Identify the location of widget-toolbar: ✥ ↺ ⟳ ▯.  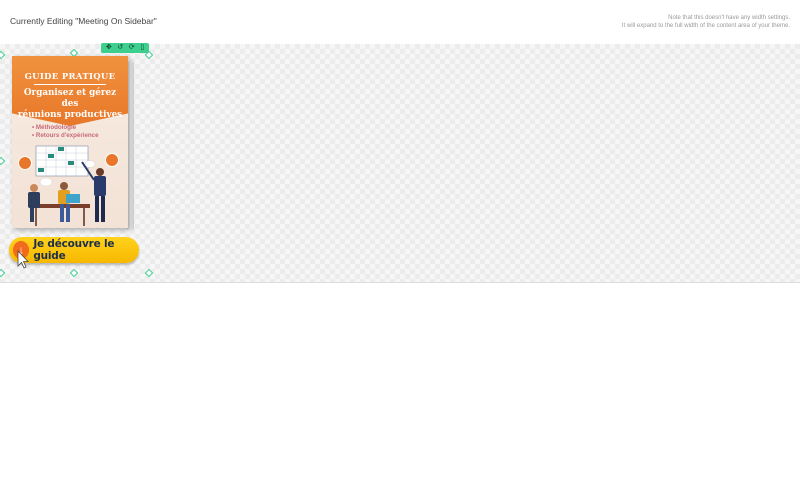
(125, 48).